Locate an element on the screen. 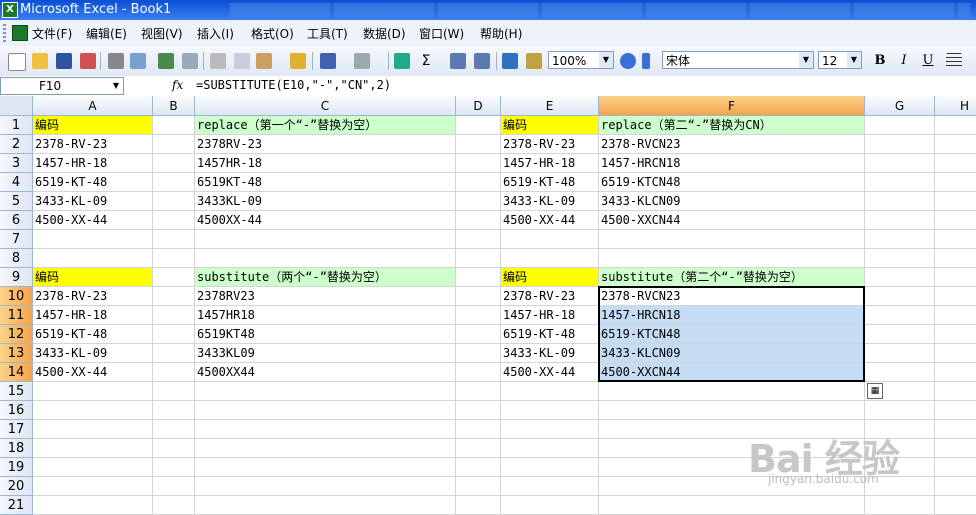 The height and width of the screenshot is (515, 976). cell-c5: 3433KL-09 is located at coordinates (325, 201).